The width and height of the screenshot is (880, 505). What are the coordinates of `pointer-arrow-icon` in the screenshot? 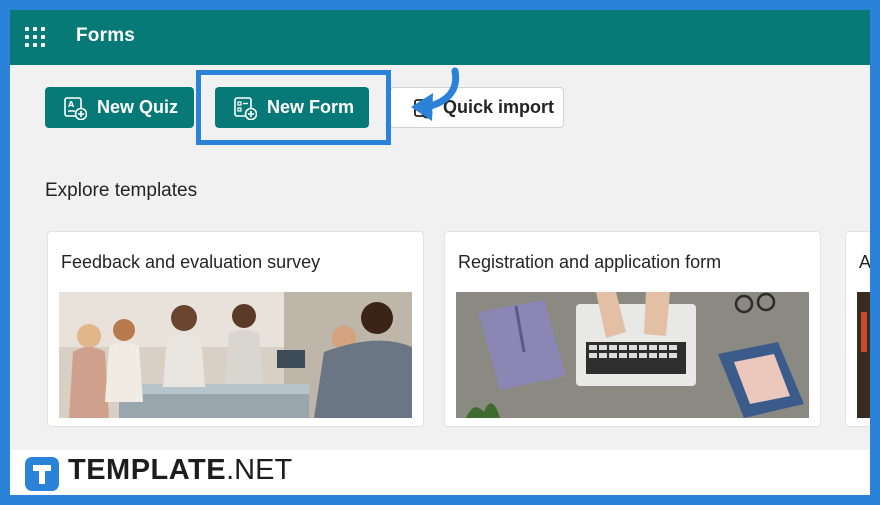 It's located at (435, 94).